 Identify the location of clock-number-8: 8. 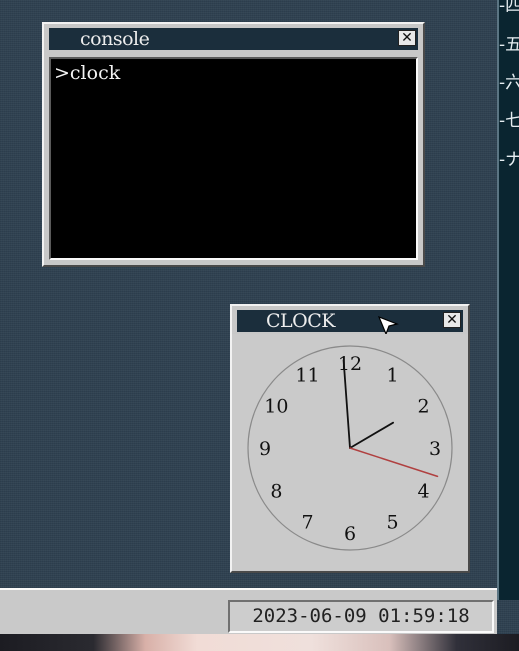
(276, 492).